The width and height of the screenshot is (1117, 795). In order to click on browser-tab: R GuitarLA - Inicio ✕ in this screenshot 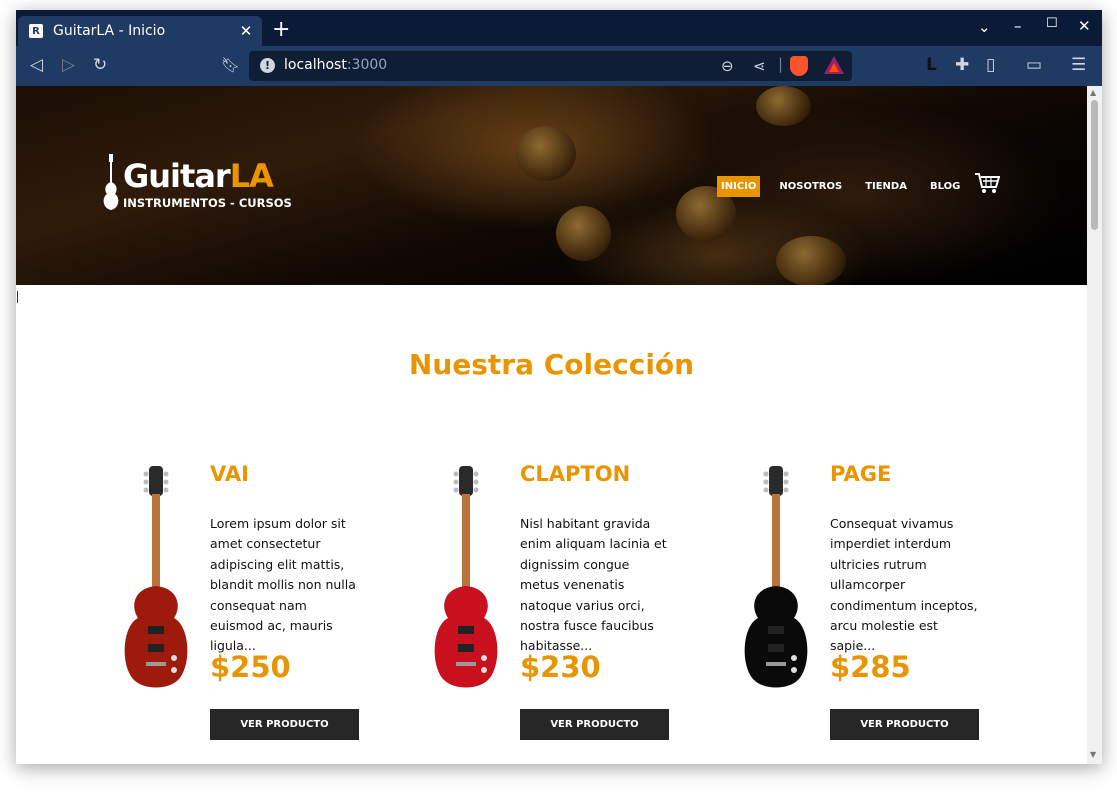, I will do `click(140, 31)`.